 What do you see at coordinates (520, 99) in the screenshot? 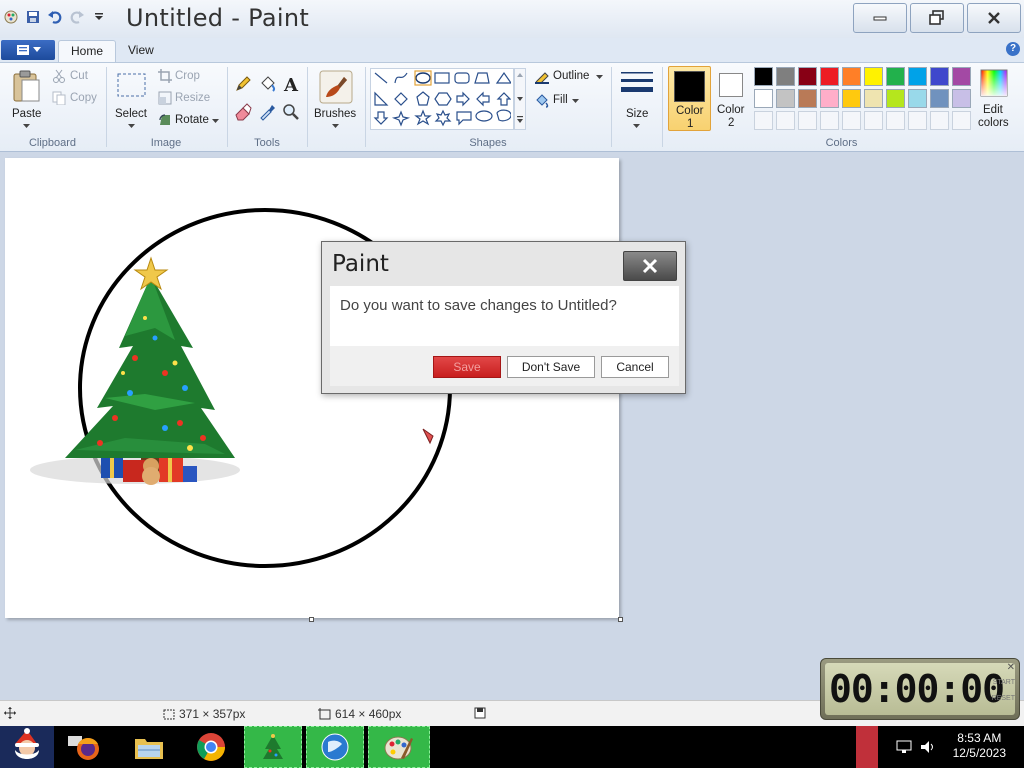
I see `shapes-scroll` at bounding box center [520, 99].